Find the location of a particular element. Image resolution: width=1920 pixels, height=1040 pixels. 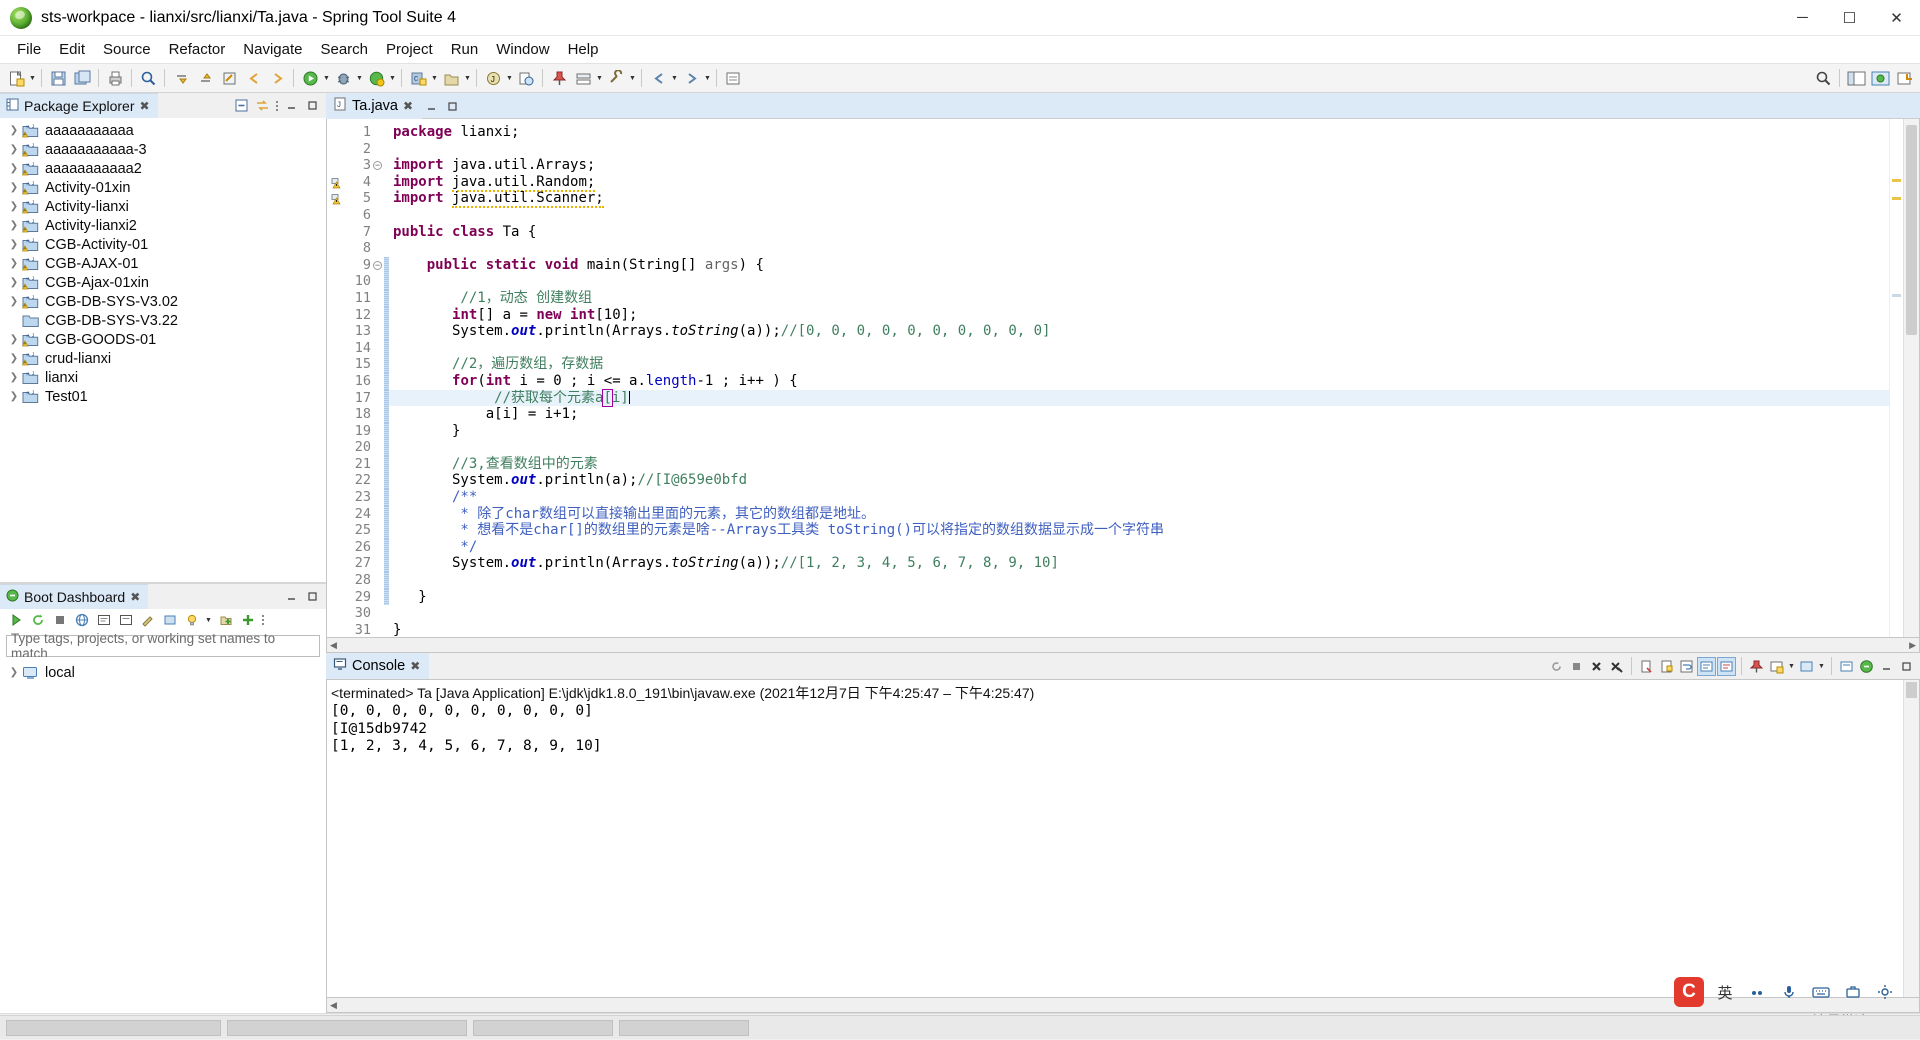

open-console-icon is located at coordinates (1846, 666).